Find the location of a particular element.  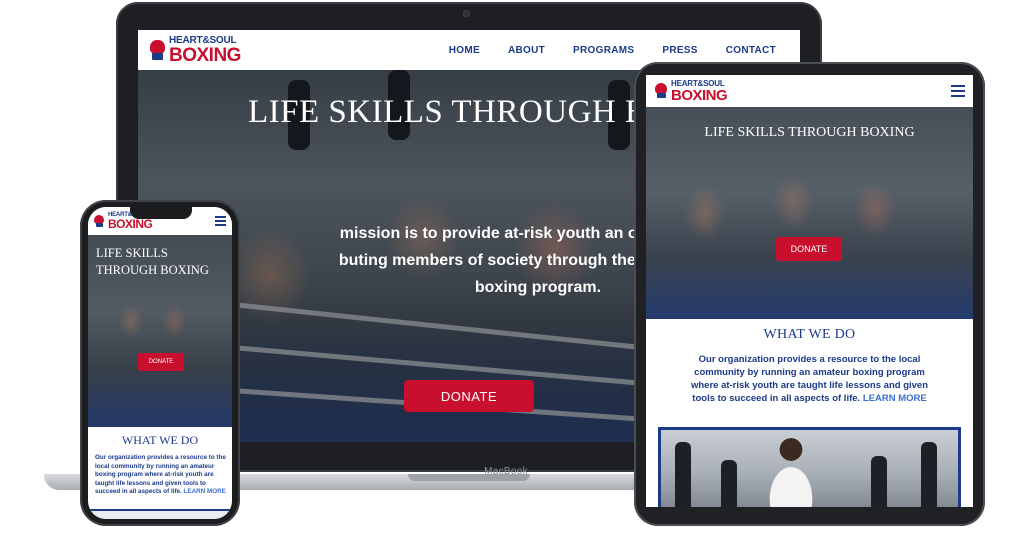

boxer-photo is located at coordinates (809, 467).